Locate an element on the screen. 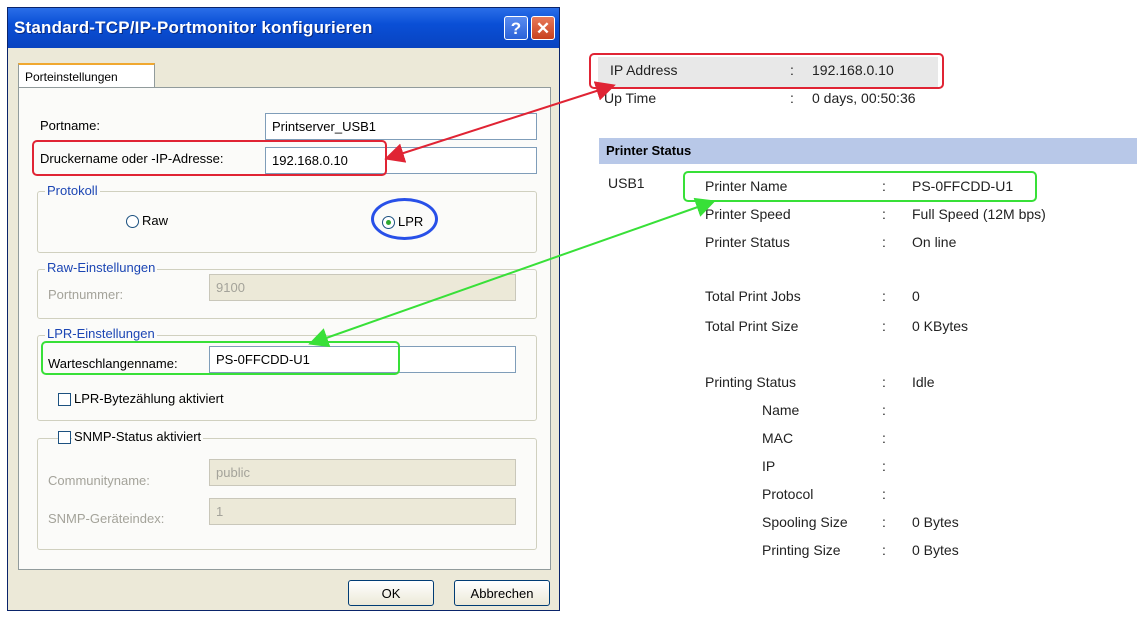 The height and width of the screenshot is (619, 1137). green-arrow-queue is located at coordinates (512, 272).